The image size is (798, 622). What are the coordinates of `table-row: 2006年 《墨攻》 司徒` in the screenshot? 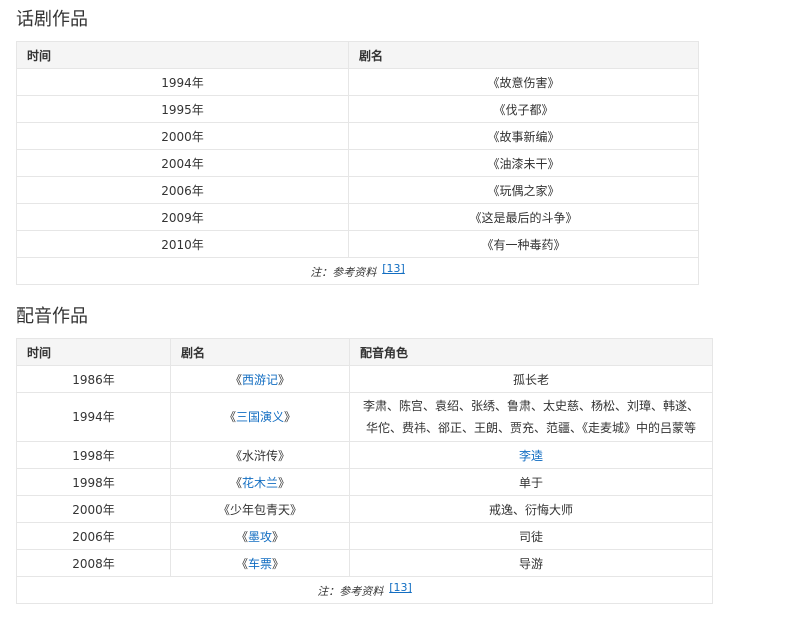 It's located at (364, 536).